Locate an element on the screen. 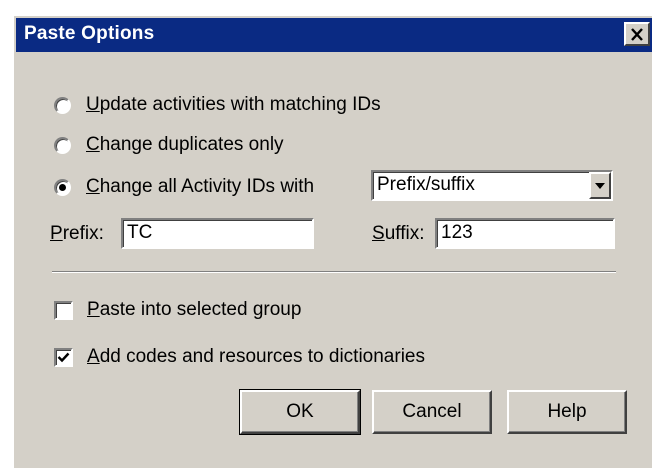 The image size is (652, 468). ok-button: OK is located at coordinates (300, 412).